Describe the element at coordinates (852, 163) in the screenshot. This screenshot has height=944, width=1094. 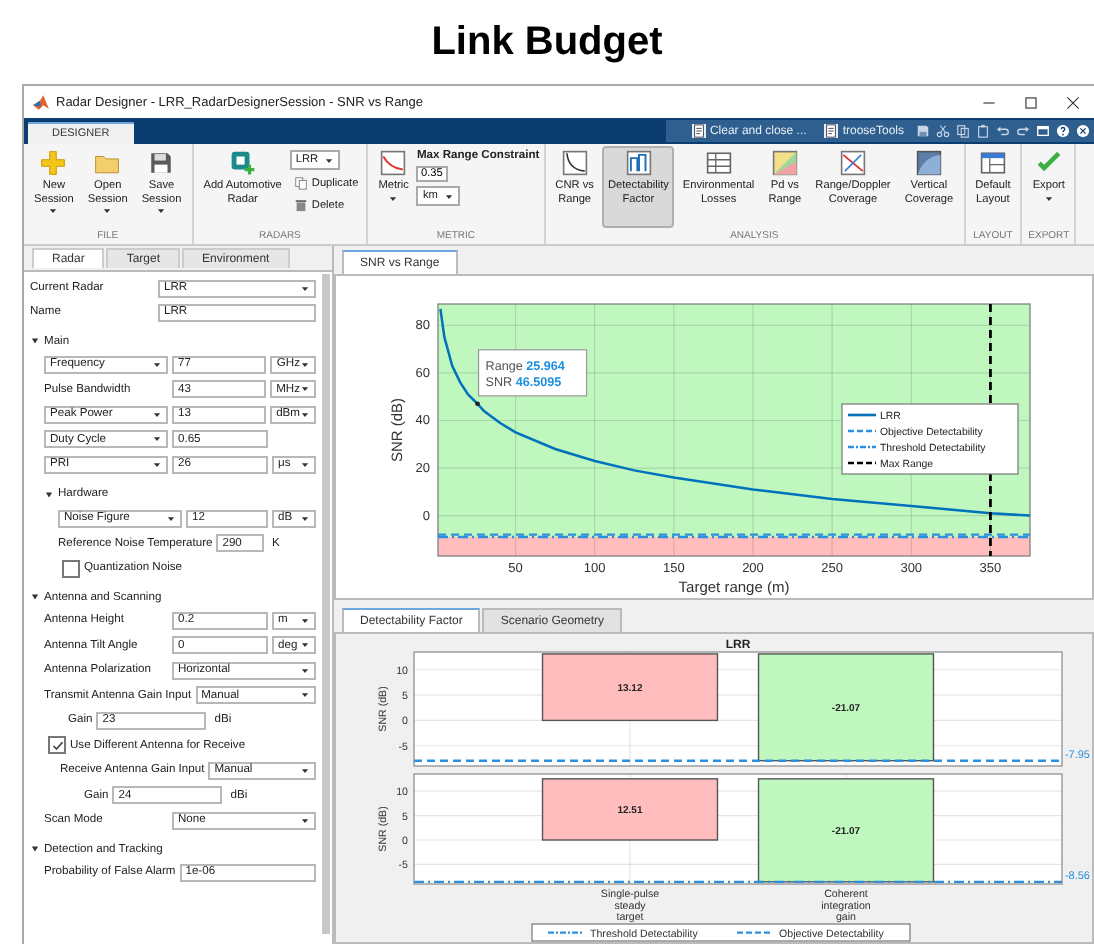
I see `coverage-chart-icon` at that location.